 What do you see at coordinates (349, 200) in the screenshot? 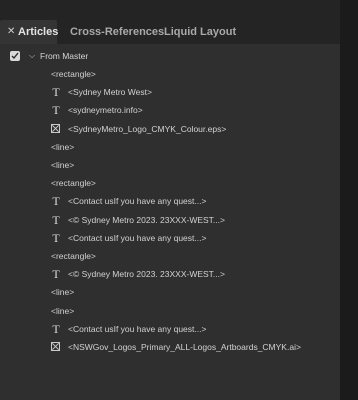
I see `scroll-gutter` at bounding box center [349, 200].